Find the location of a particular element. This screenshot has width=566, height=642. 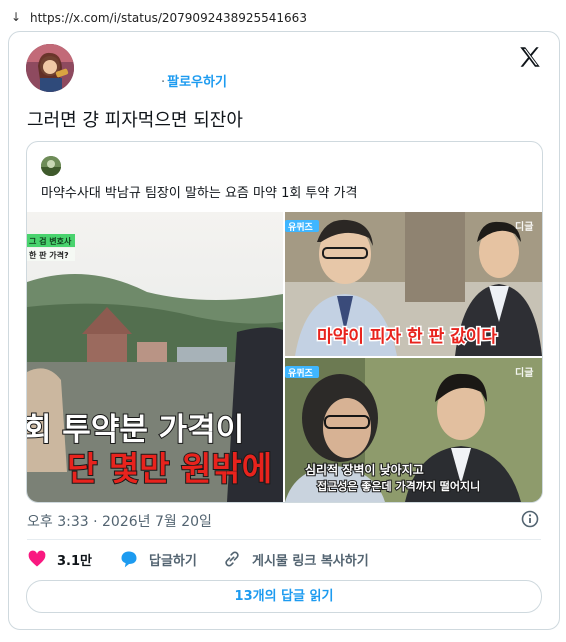

media-image-bottom-right: 유퀴즈 디글 심리적 장벽이 낮아지고 접근성은 좋은데 가격까지 떨어지니 is located at coordinates (413, 430).